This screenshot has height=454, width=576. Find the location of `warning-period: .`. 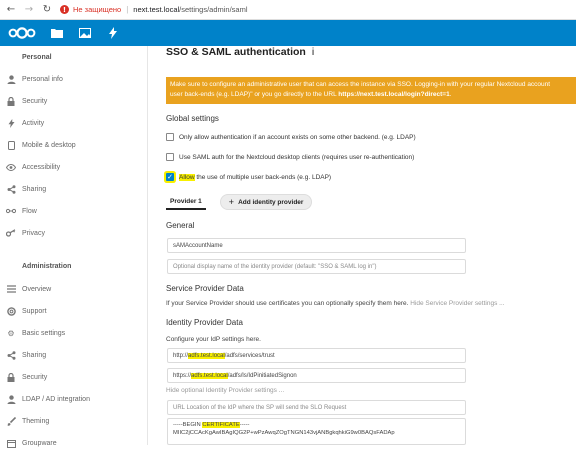

warning-period: . is located at coordinates (450, 94).